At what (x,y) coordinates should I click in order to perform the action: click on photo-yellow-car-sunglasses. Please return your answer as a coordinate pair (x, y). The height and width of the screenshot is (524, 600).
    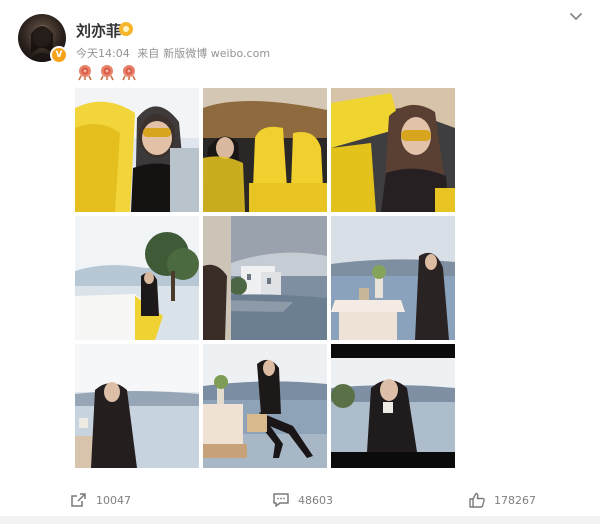
    Looking at the image, I should click on (137, 150).